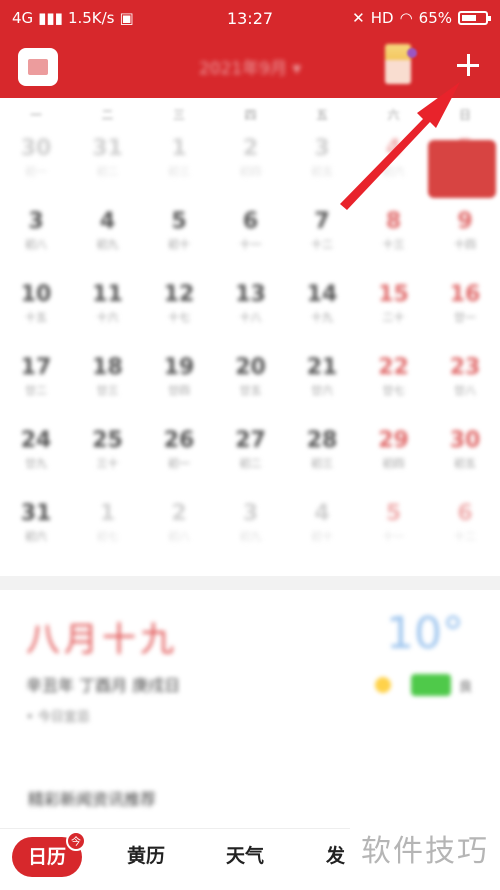 Image resolution: width=500 pixels, height=890 pixels. What do you see at coordinates (406, 18) in the screenshot?
I see `wifi-icon: ◠` at bounding box center [406, 18].